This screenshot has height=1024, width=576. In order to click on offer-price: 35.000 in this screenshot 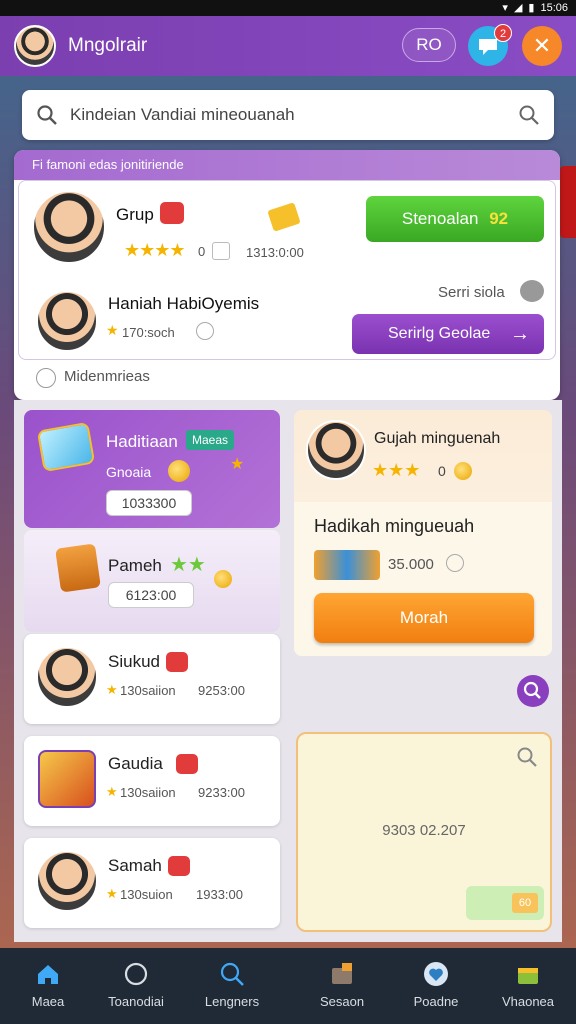, I will do `click(411, 564)`.